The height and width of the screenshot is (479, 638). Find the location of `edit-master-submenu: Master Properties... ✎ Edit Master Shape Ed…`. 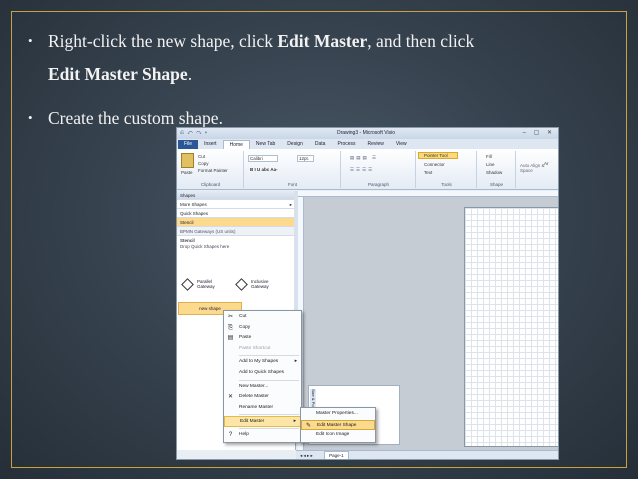

edit-master-submenu: Master Properties... ✎ Edit Master Shape Ed… is located at coordinates (338, 425).